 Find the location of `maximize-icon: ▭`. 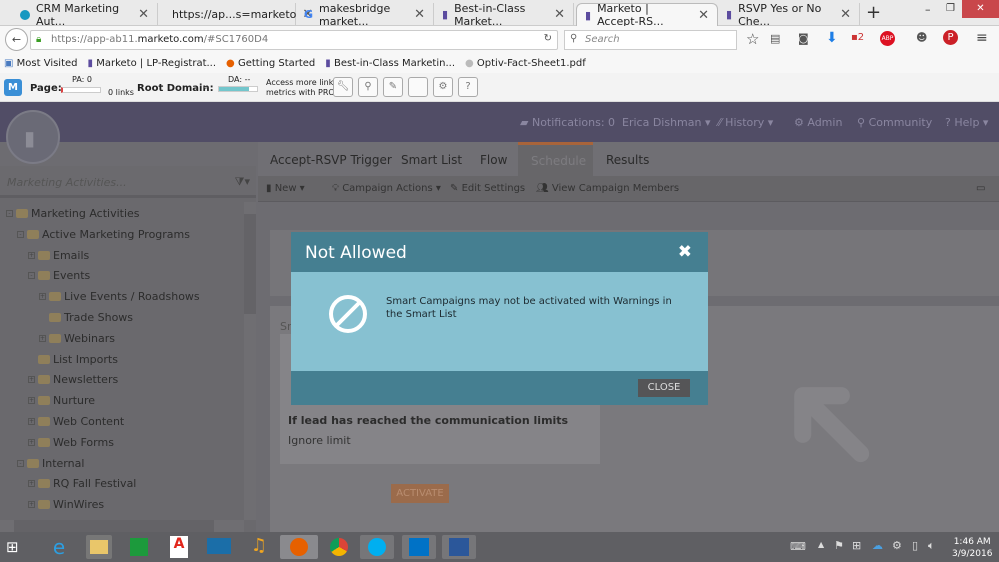

maximize-icon: ▭ is located at coordinates (980, 188).